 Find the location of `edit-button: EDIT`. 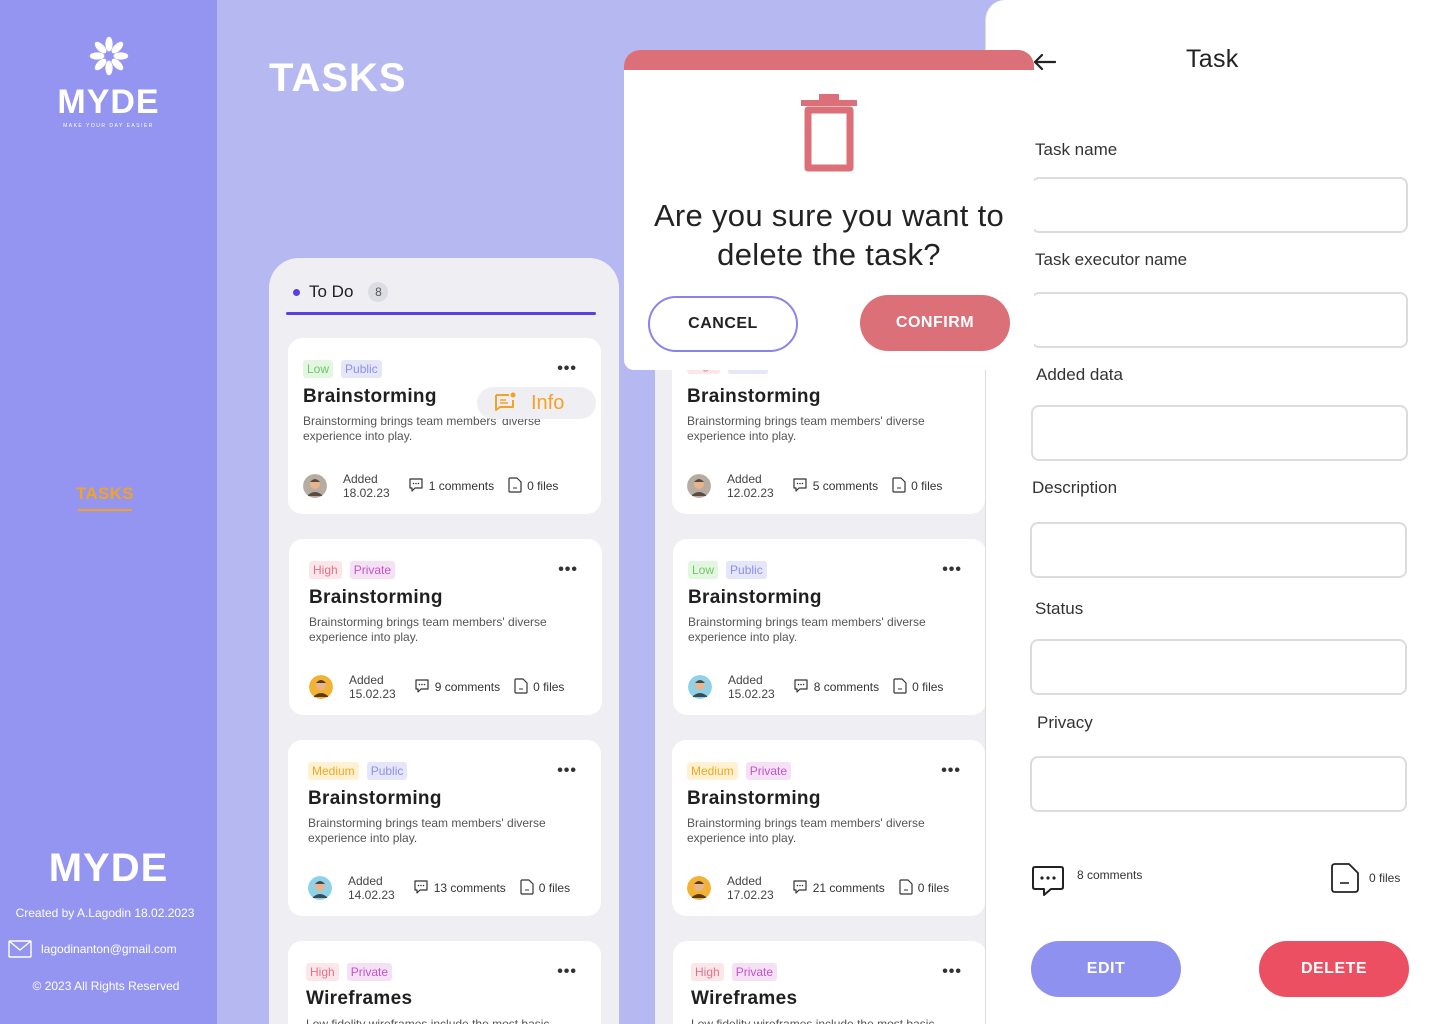

edit-button: EDIT is located at coordinates (1106, 969).